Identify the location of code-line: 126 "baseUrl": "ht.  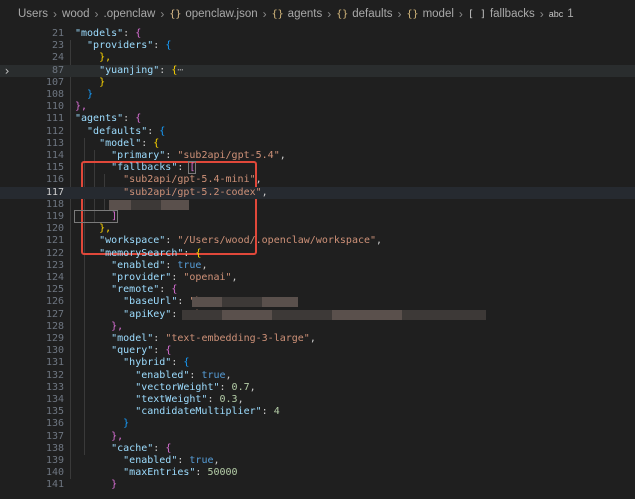
(317, 302).